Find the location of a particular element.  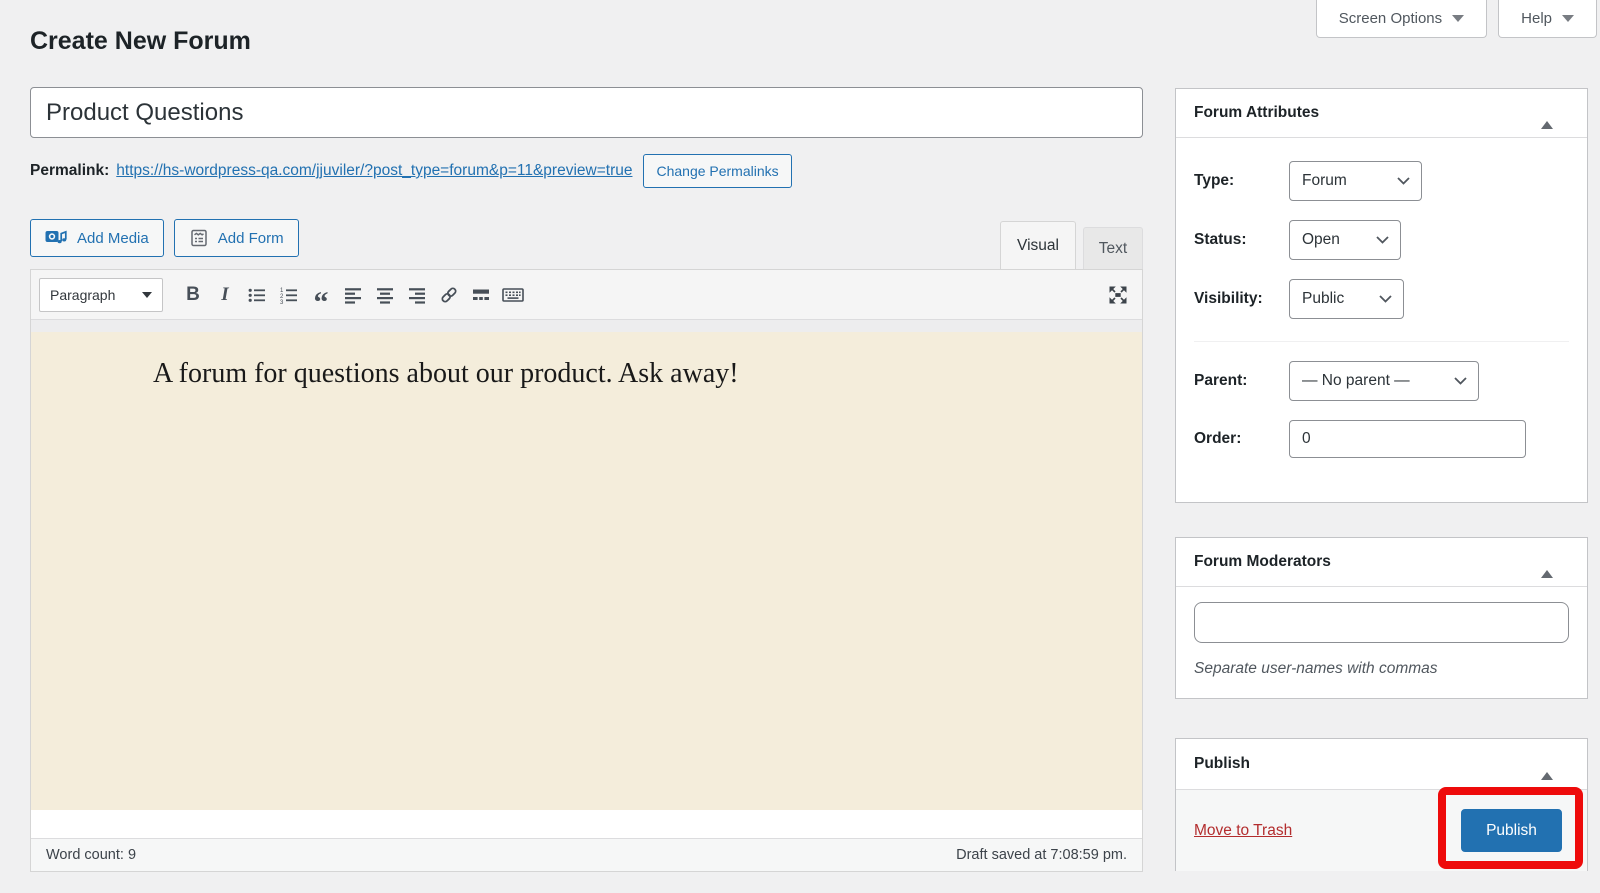

type-row: Type: Forum is located at coordinates (1381, 181).